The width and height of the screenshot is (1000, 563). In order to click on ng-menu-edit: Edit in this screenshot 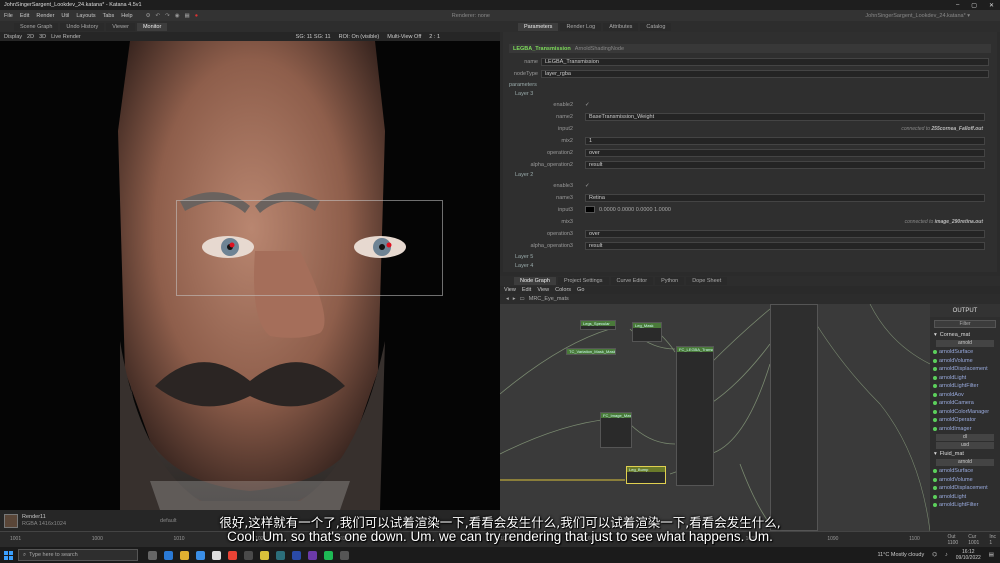, I will do `click(526, 290)`.